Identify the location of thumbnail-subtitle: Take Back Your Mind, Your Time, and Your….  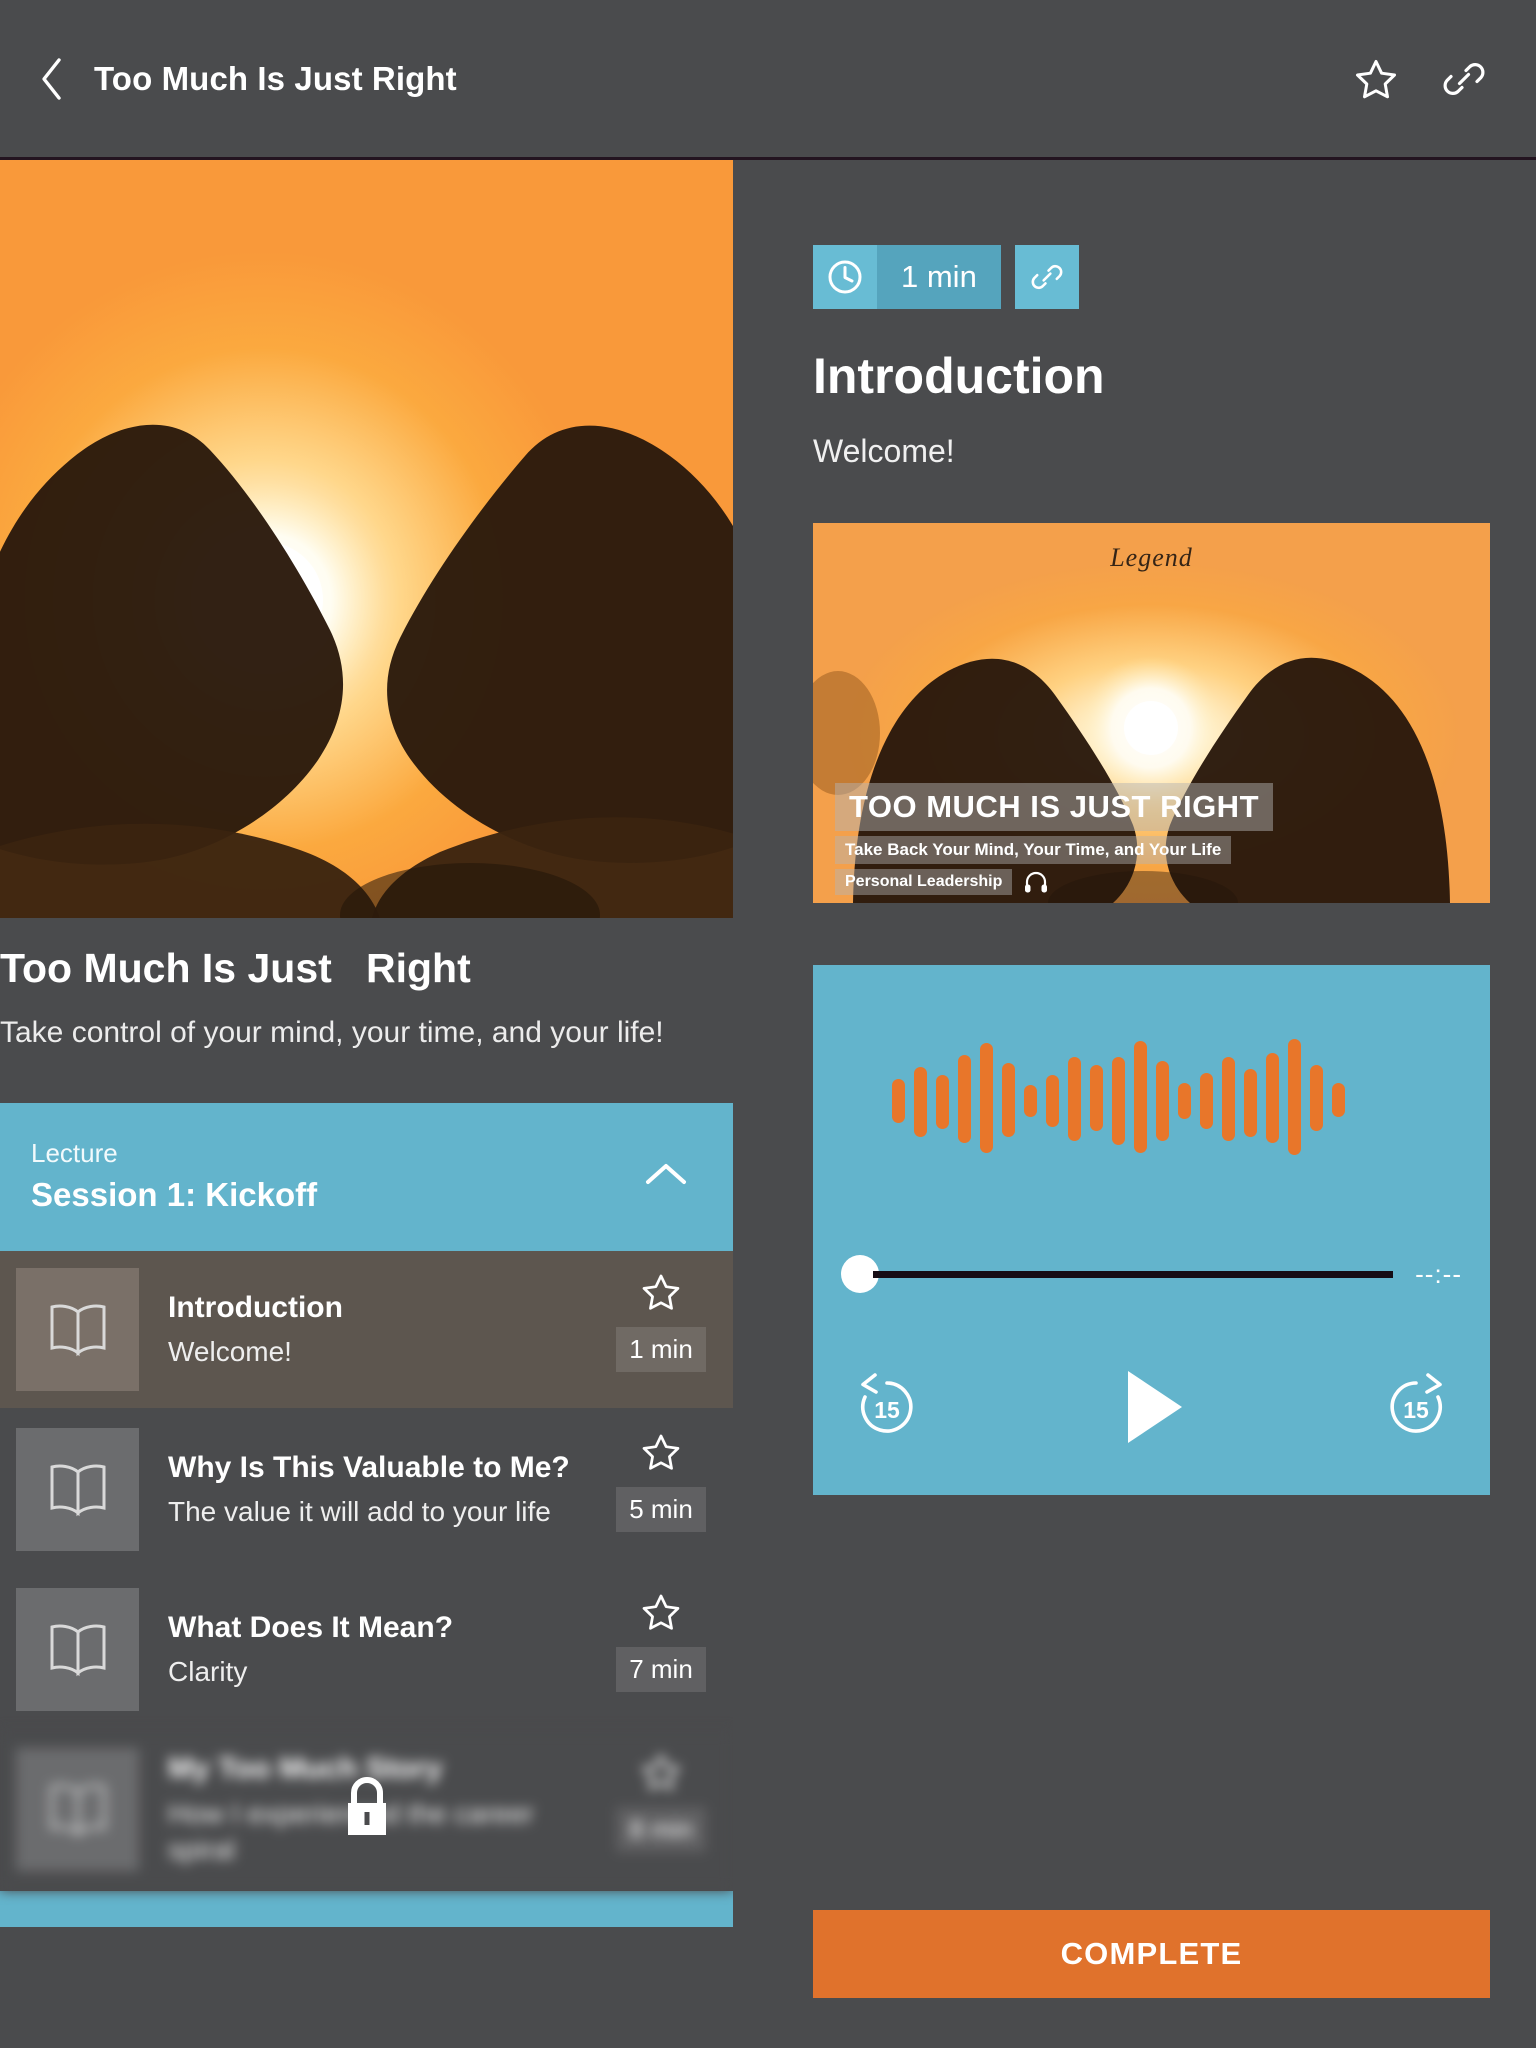
(1033, 850).